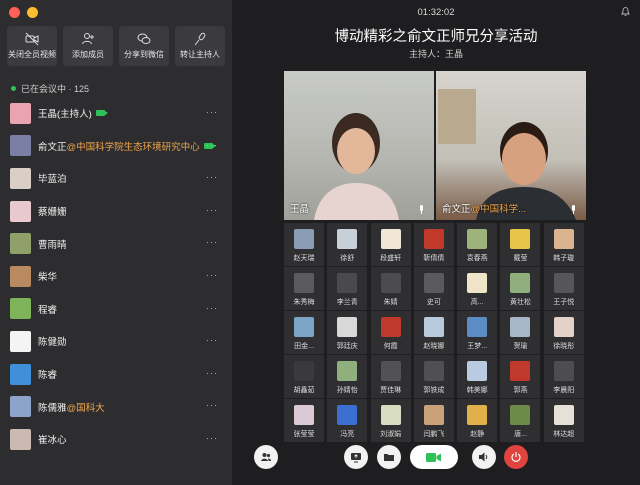 The width and height of the screenshot is (640, 485). I want to click on mute-all-video-button: 关闭全员视频, so click(32, 46).